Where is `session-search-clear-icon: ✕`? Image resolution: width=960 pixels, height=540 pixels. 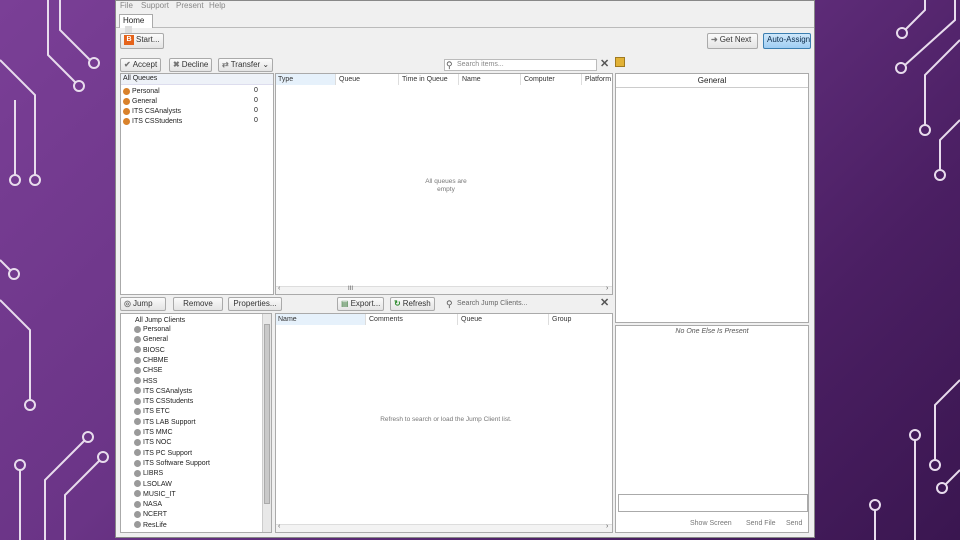 session-search-clear-icon: ✕ is located at coordinates (604, 63).